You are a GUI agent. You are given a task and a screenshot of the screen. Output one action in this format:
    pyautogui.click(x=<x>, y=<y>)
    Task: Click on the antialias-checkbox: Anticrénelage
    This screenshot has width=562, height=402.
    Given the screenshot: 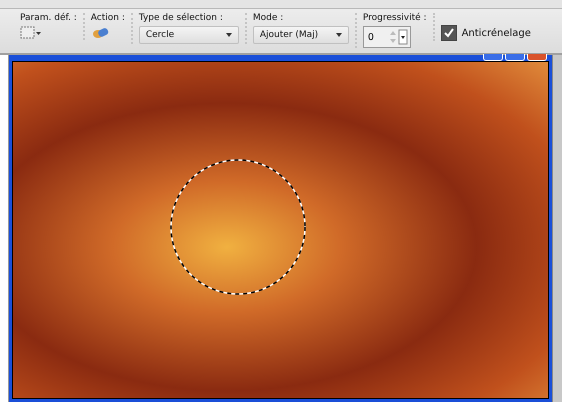 What is the action you would take?
    pyautogui.click(x=485, y=33)
    